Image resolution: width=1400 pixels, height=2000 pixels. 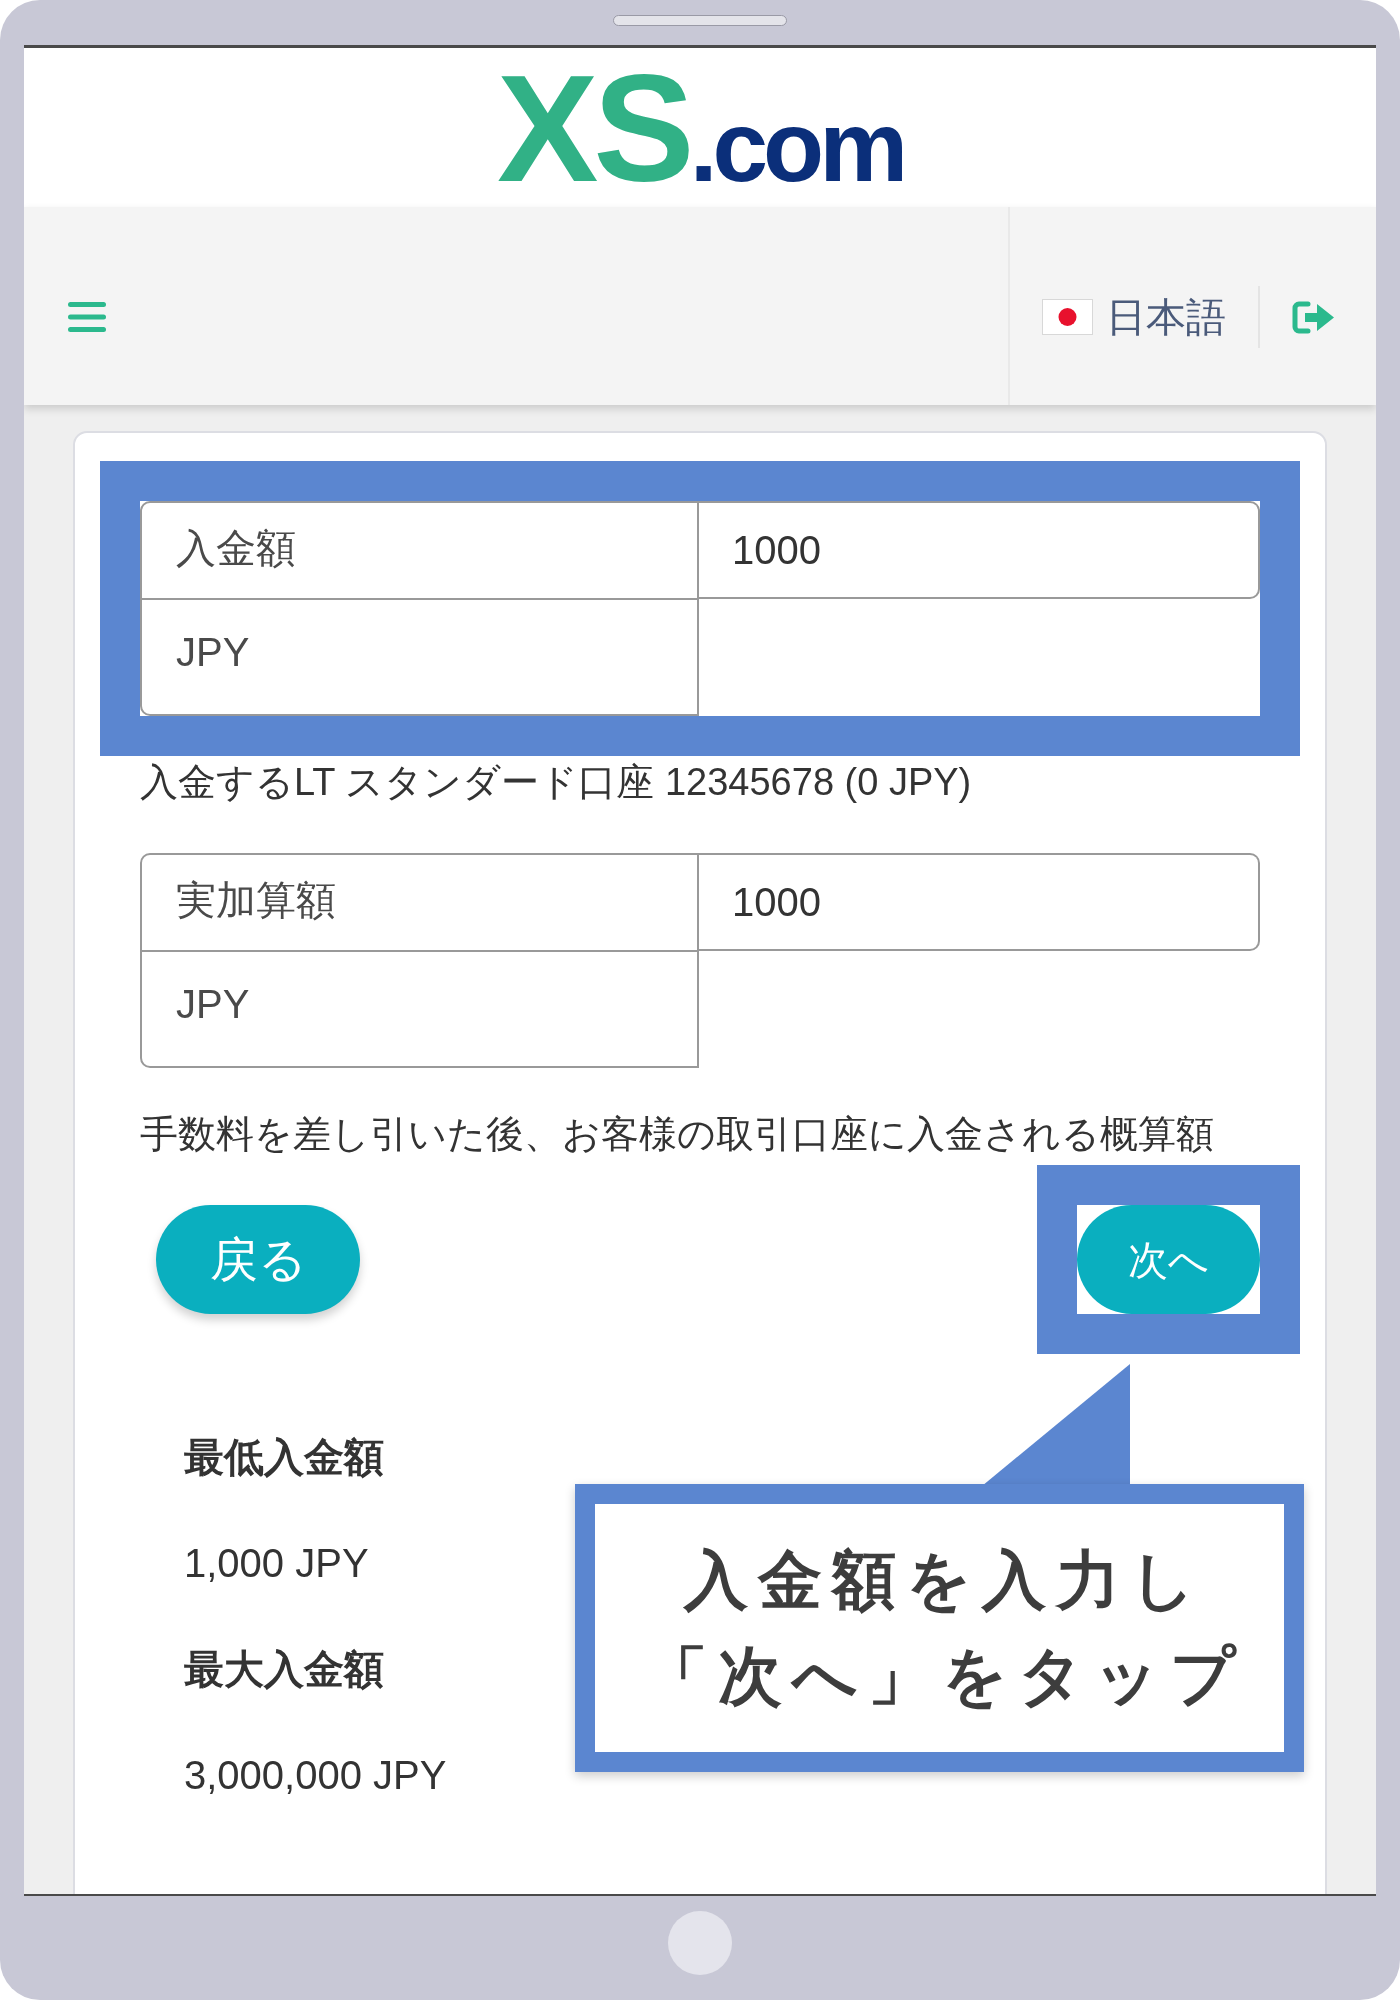 What do you see at coordinates (276, 1563) in the screenshot?
I see `limit-value: 1,000 JPY` at bounding box center [276, 1563].